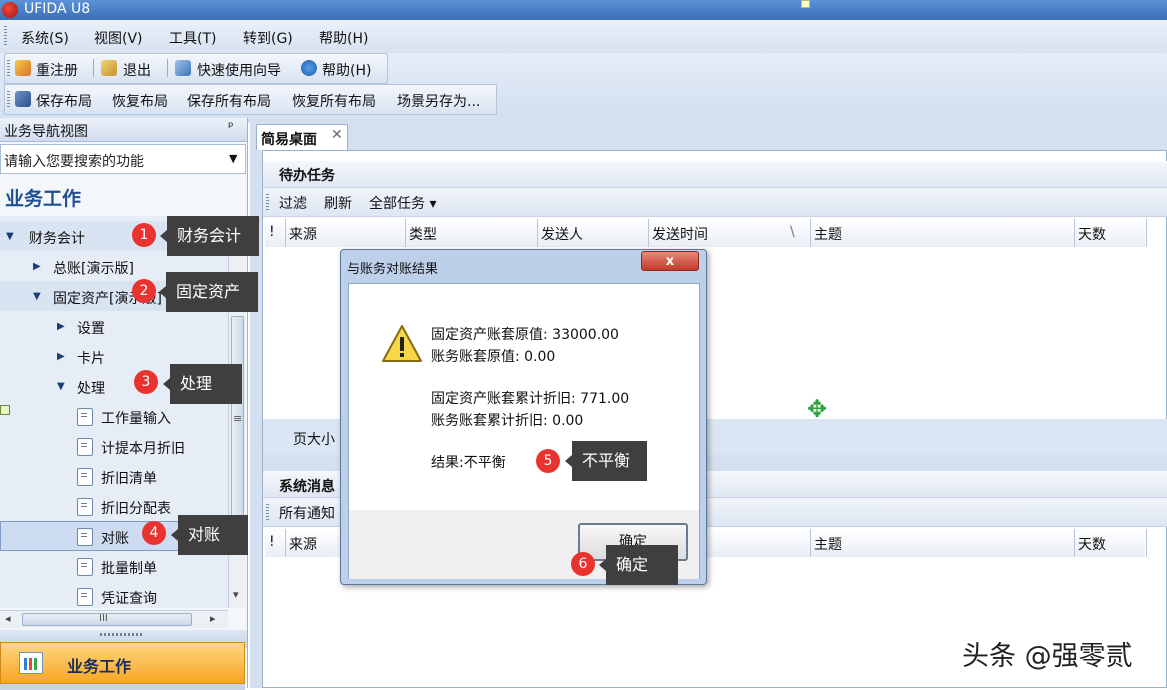 The height and width of the screenshot is (690, 1167). I want to click on nav-horizontal-scrollbar: ◂ III ▸, so click(114, 619).